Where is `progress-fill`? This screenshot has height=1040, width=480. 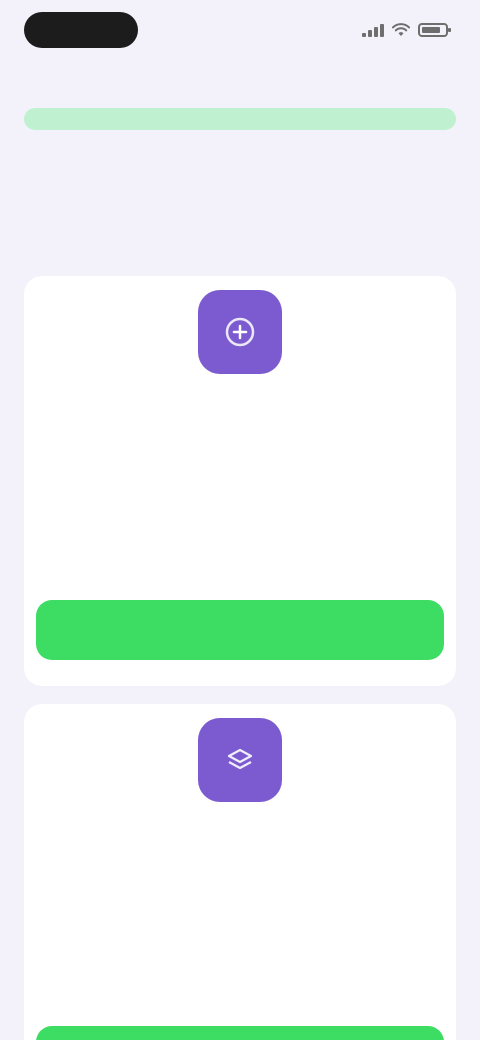 progress-fill is located at coordinates (240, 119).